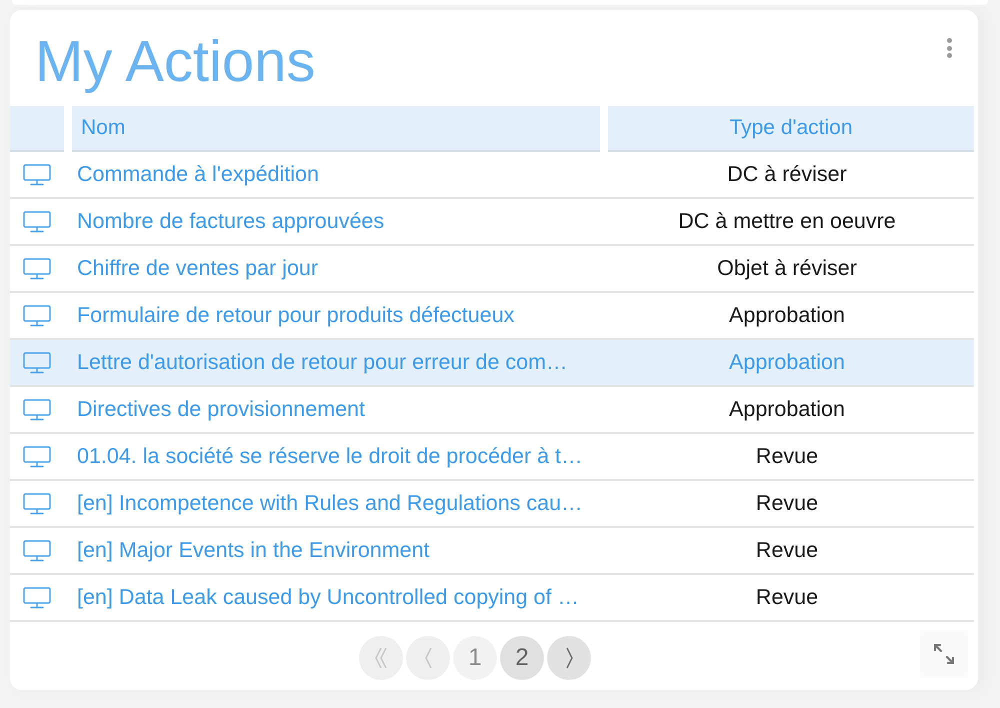  What do you see at coordinates (428, 658) in the screenshot?
I see `chevron-left-icon` at bounding box center [428, 658].